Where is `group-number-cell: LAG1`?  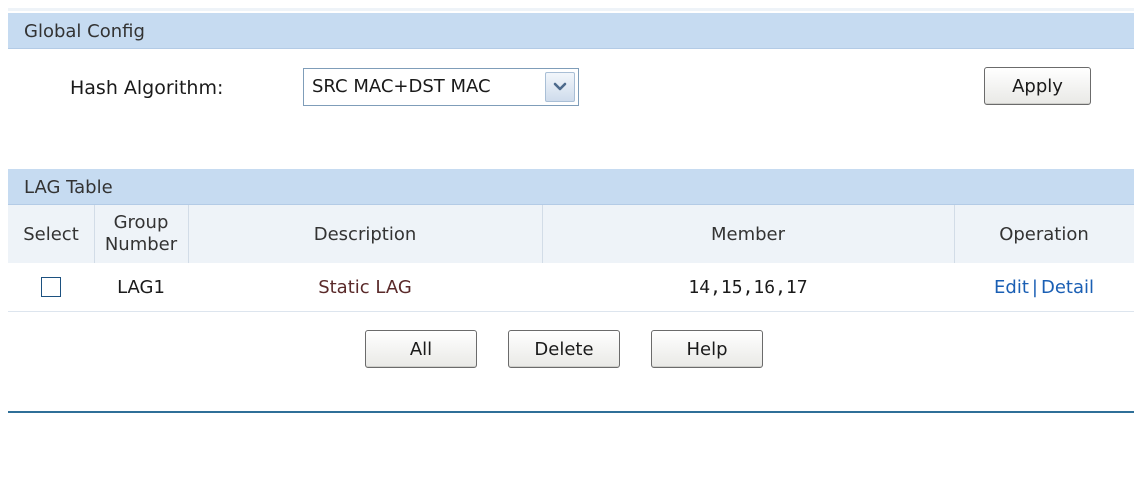 group-number-cell: LAG1 is located at coordinates (141, 287).